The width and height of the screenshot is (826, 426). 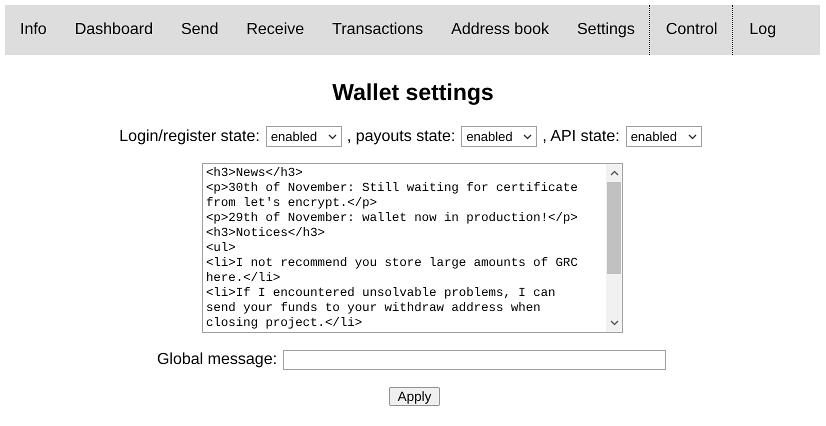 What do you see at coordinates (581, 137) in the screenshot?
I see `state-label: , API state:` at bounding box center [581, 137].